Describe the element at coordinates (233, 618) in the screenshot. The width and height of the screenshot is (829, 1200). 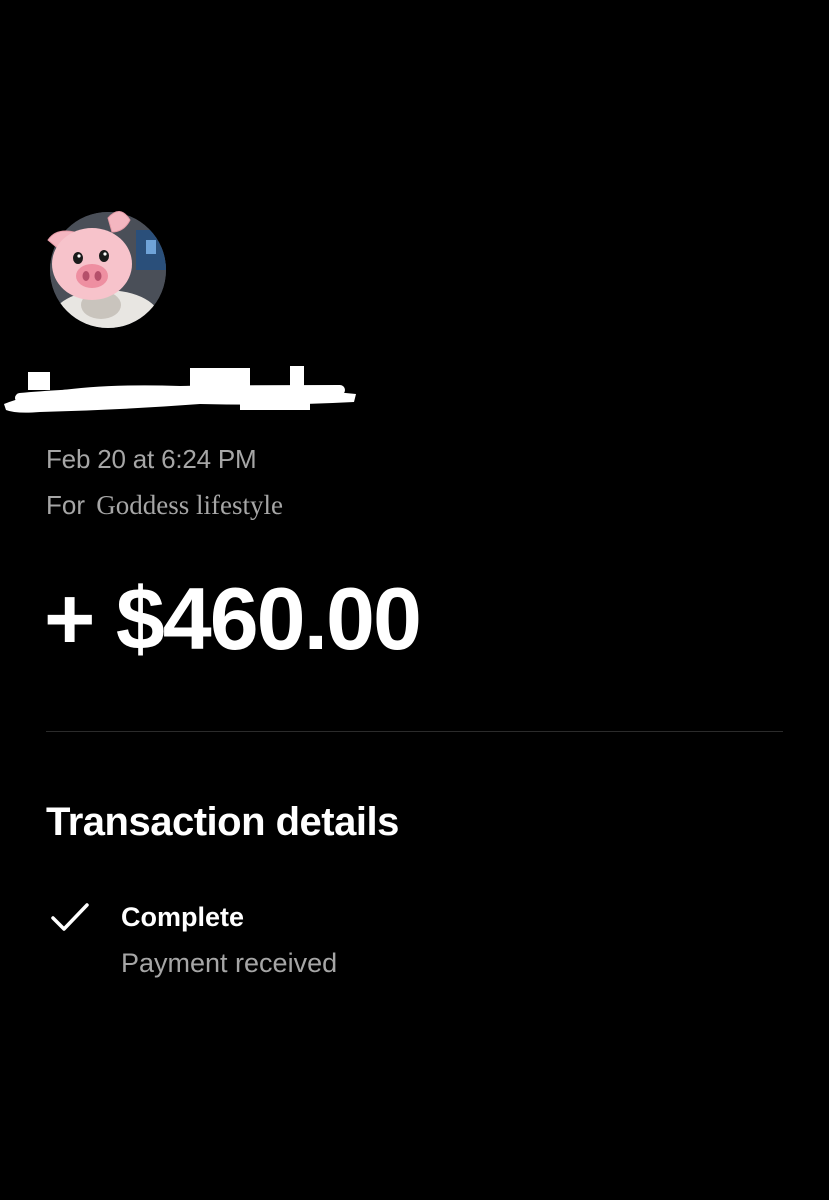
I see `transaction-amount: + $460.00` at that location.